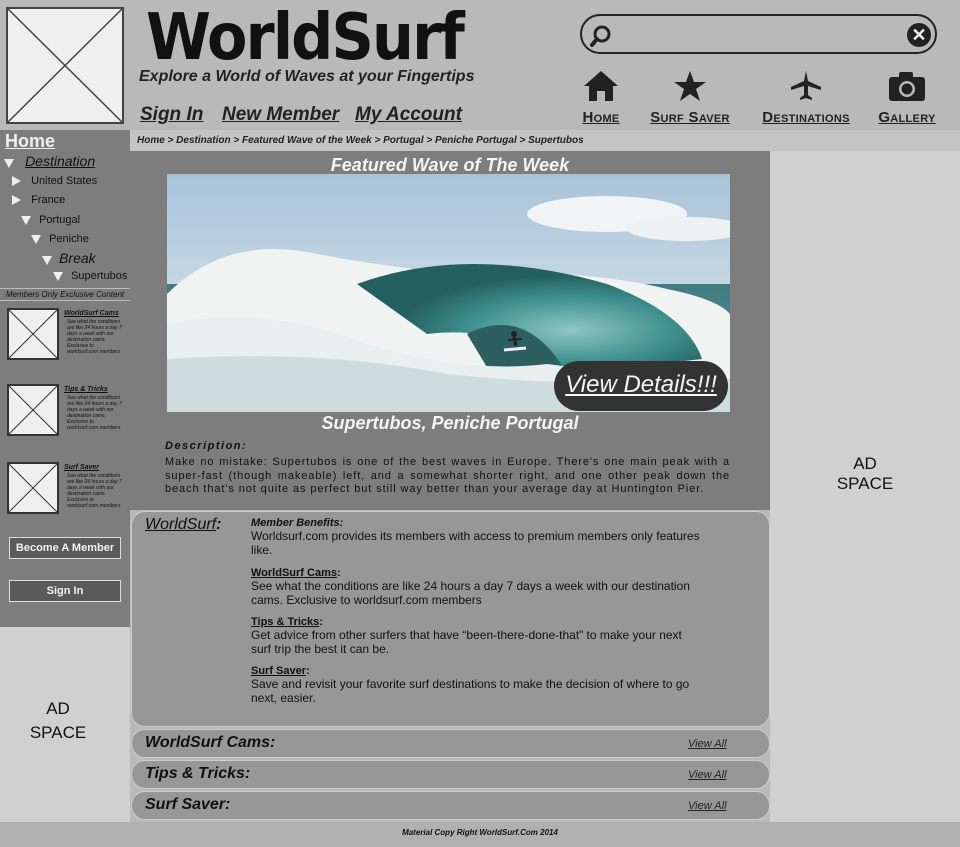  What do you see at coordinates (408, 115) in the screenshot?
I see `my-account-link: My Account` at bounding box center [408, 115].